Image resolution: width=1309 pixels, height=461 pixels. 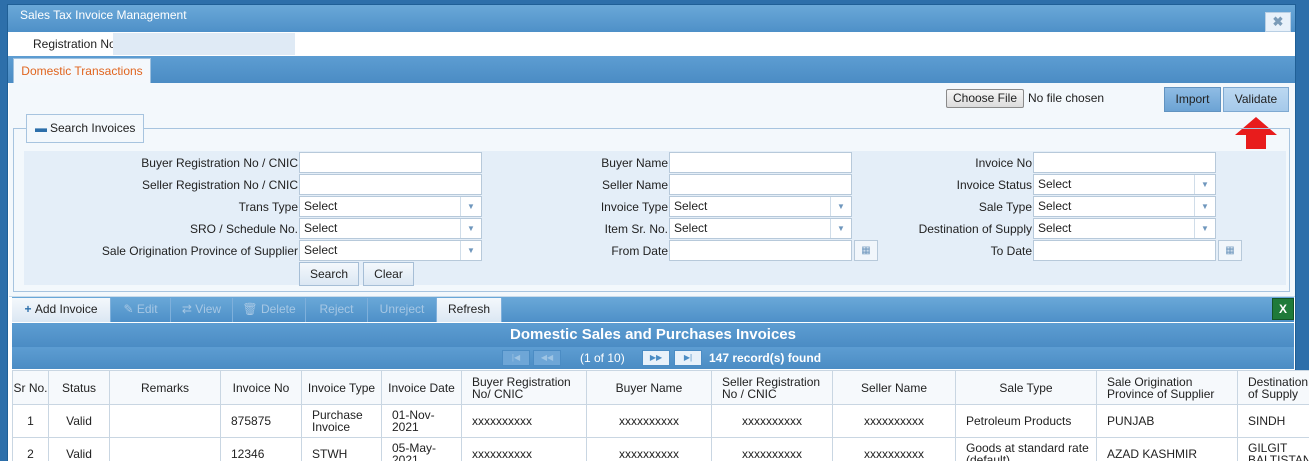 What do you see at coordinates (261, 387) in the screenshot?
I see `col-invoice-no: Invoice No` at bounding box center [261, 387].